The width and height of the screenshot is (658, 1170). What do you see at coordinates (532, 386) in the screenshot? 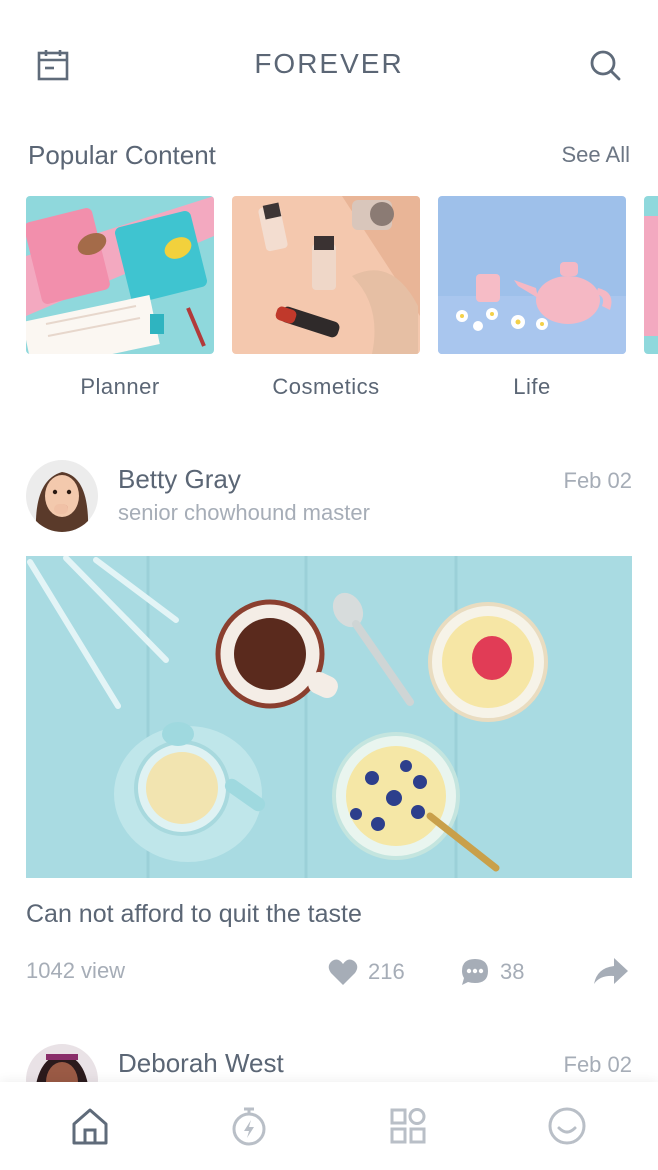
I see `card-label: Life` at bounding box center [532, 386].